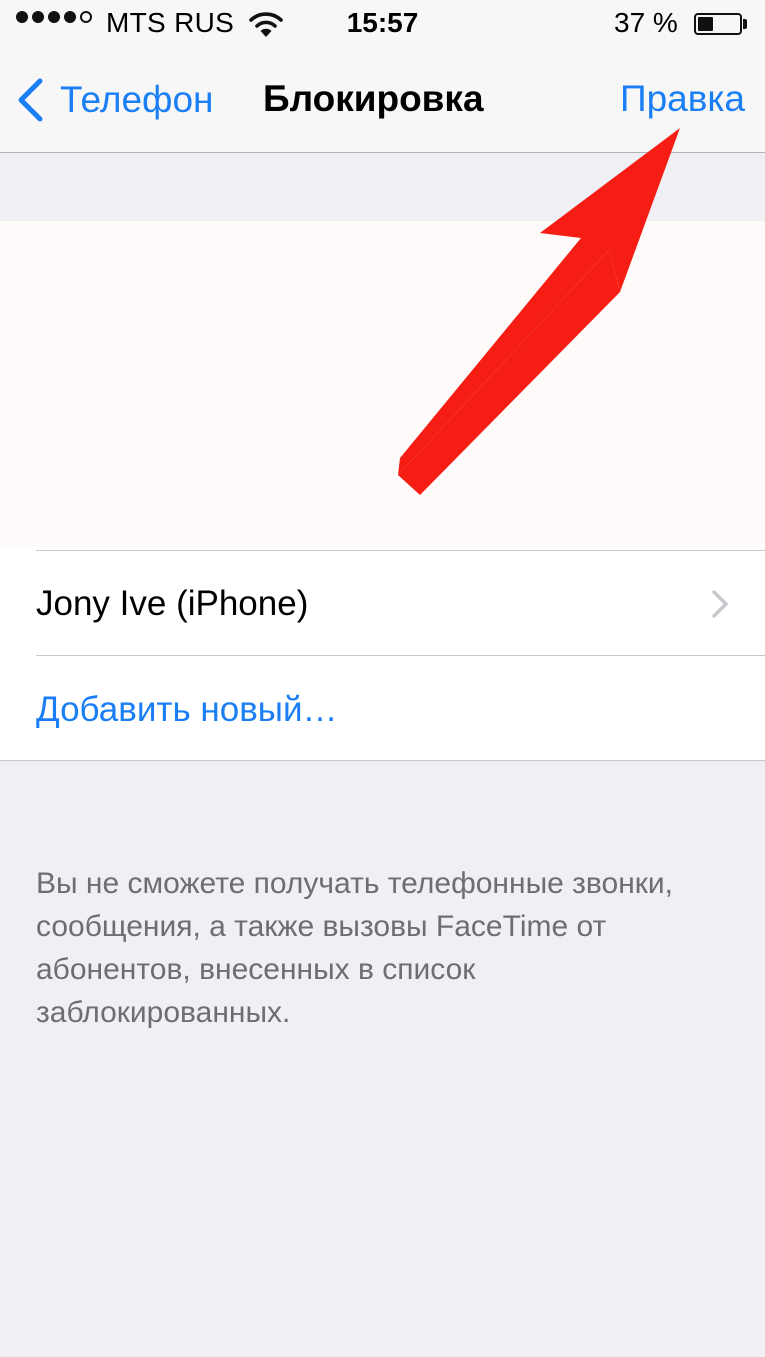 The height and width of the screenshot is (1357, 765). I want to click on navigation-bar: Телефон Блокировка Правка, so click(382, 100).